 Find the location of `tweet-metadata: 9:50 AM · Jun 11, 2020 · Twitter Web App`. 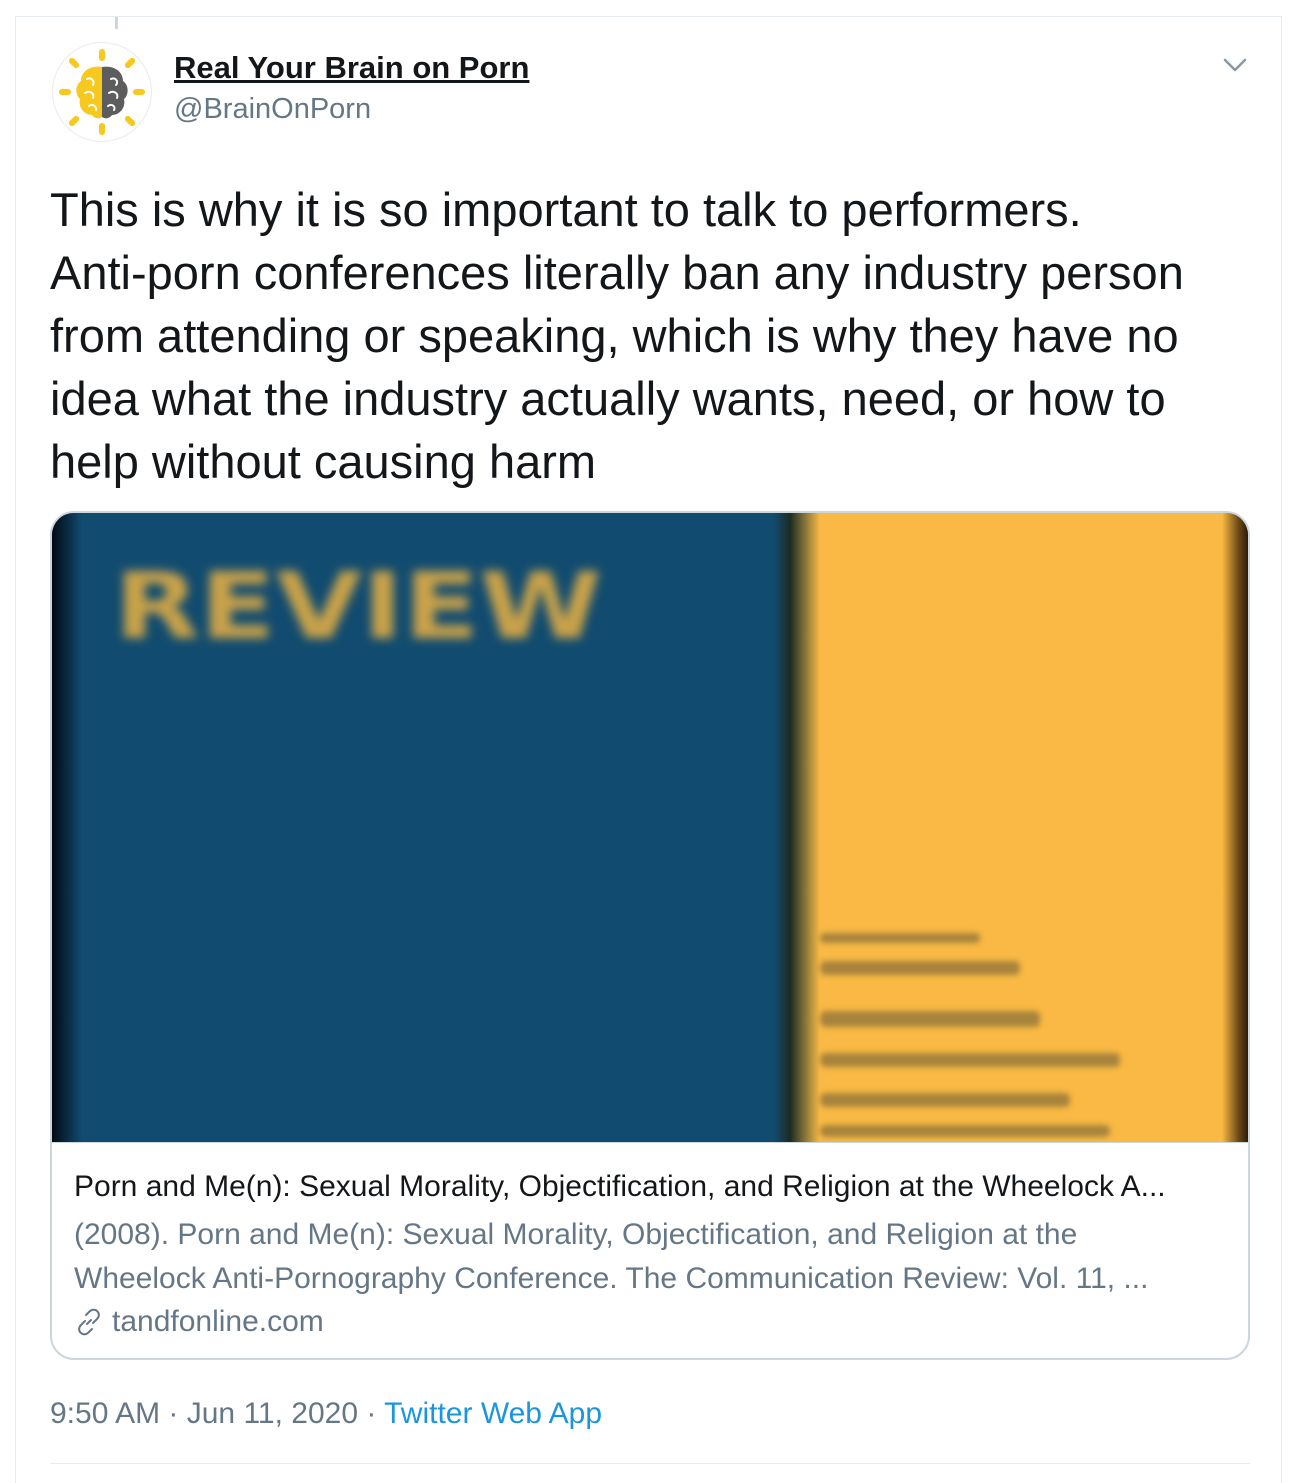

tweet-metadata: 9:50 AM · Jun 11, 2020 · Twitter Web App is located at coordinates (326, 1414).